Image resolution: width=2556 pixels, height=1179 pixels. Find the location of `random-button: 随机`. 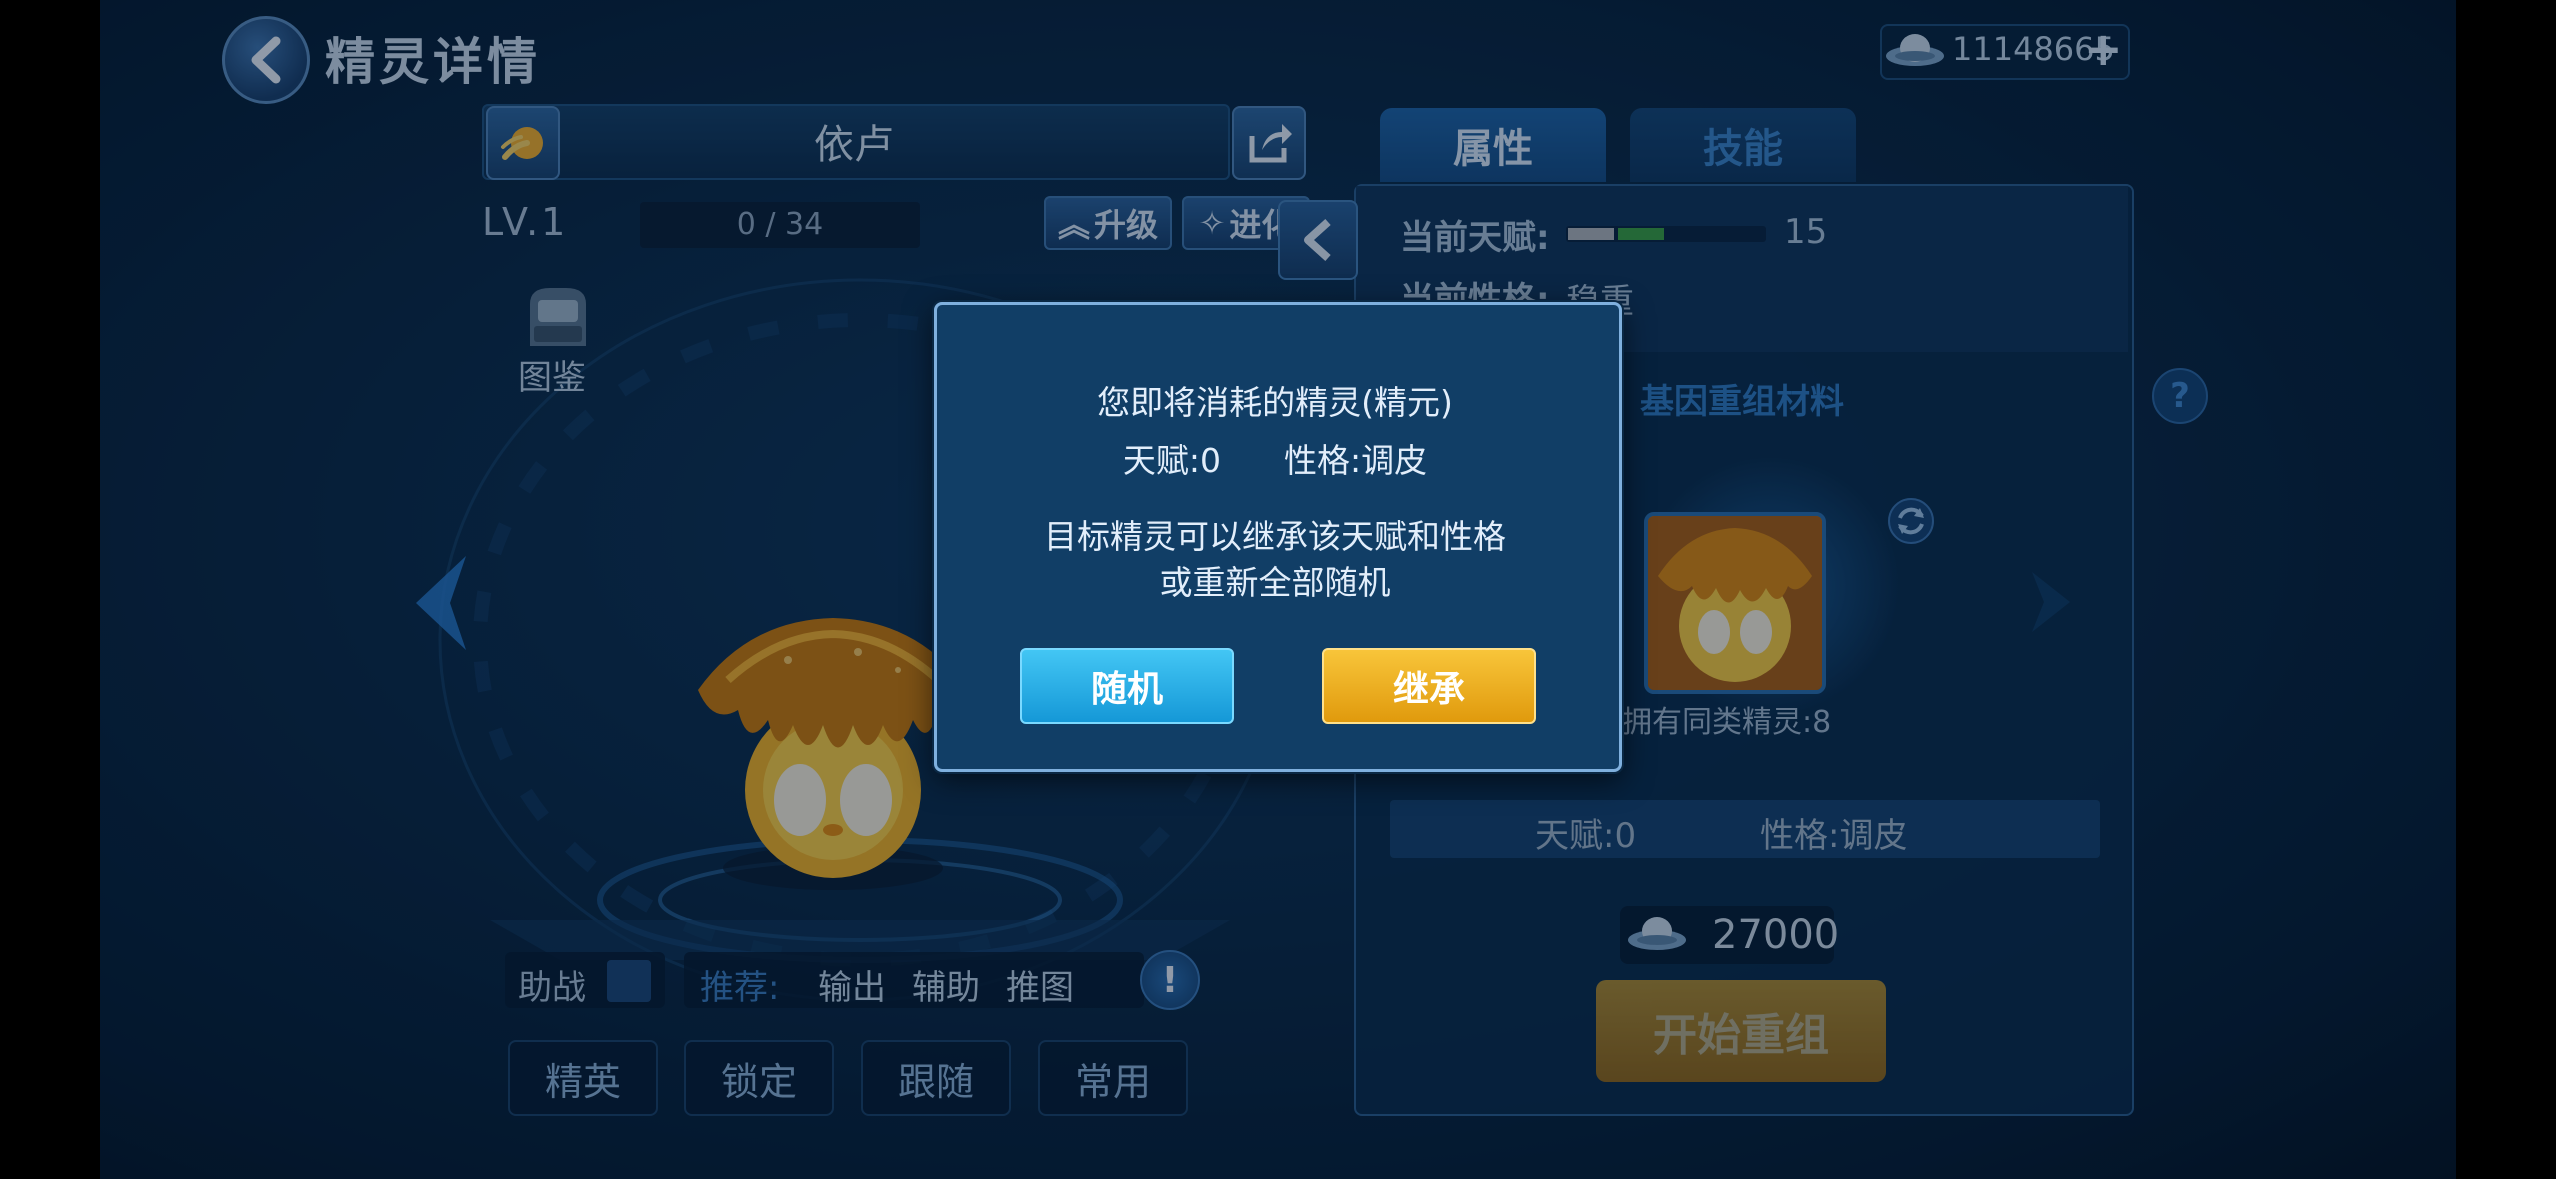

random-button: 随机 is located at coordinates (1127, 686).